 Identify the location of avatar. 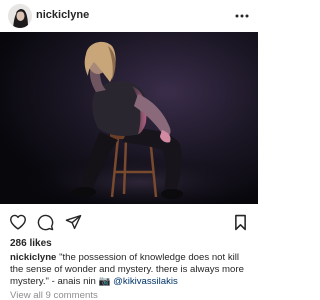
(20, 16).